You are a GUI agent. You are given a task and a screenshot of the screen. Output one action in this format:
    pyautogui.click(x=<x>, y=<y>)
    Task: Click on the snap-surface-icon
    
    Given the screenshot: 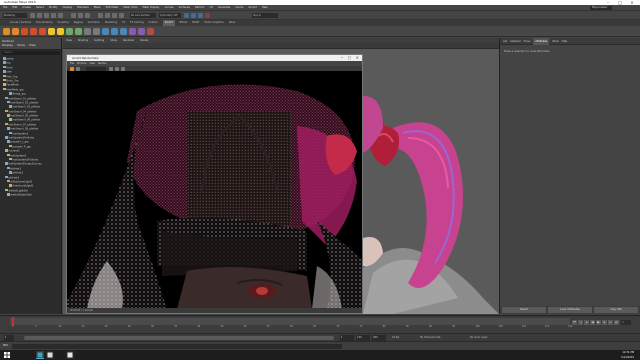 What is the action you would take?
    pyautogui.click(x=121, y=15)
    